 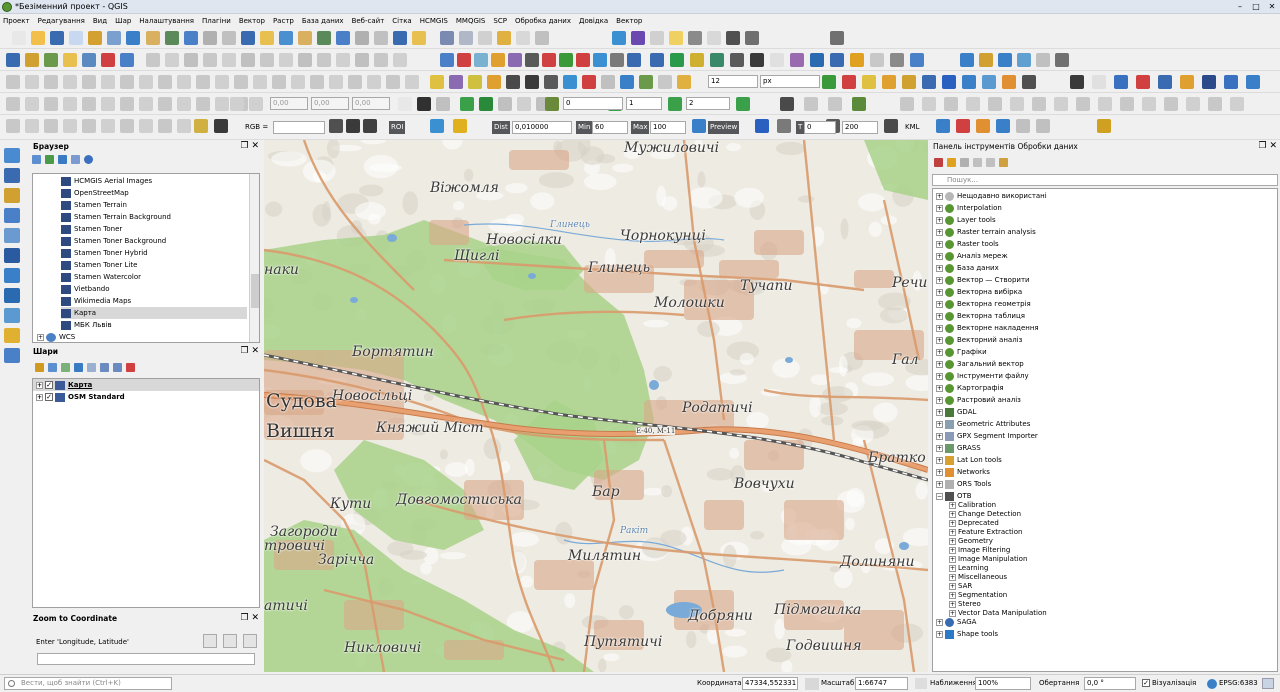 What do you see at coordinates (963, 472) in the screenshot?
I see `processing-item: + Networks` at bounding box center [963, 472].